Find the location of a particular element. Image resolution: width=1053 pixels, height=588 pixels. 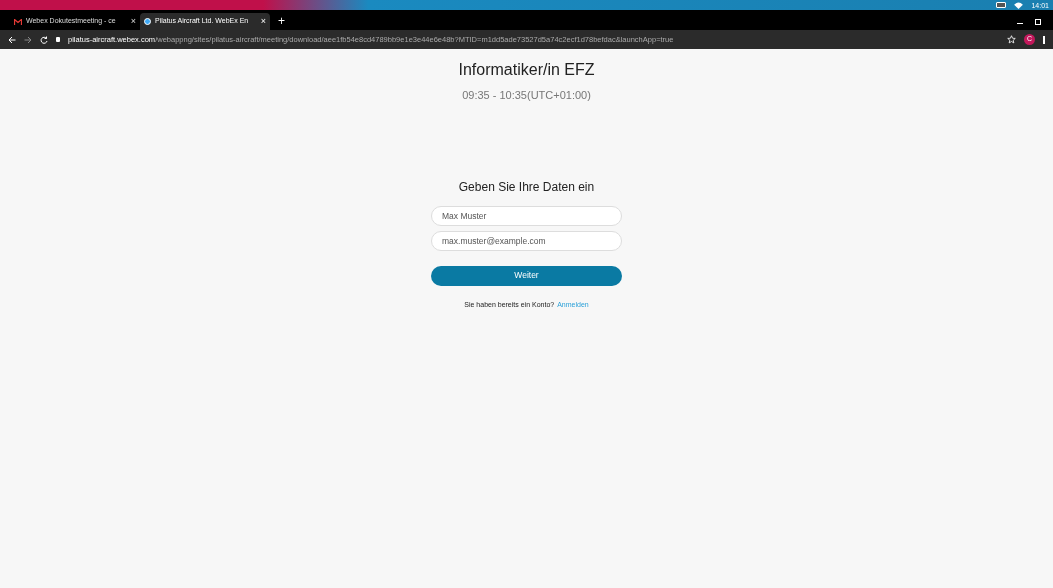

wifi-icon is located at coordinates (1019, 5).